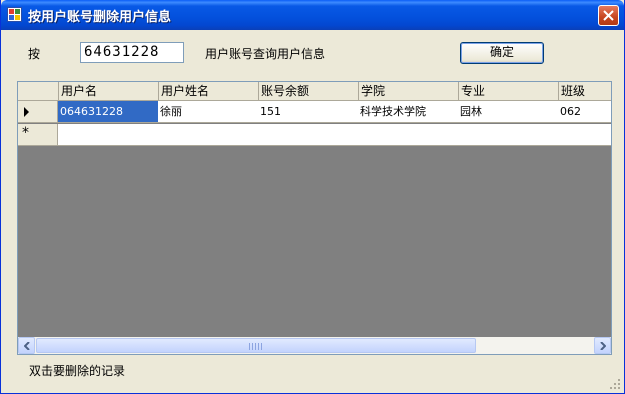 This screenshot has width=625, height=394. Describe the element at coordinates (408, 91) in the screenshot. I see `column-header-college: 学院` at that location.